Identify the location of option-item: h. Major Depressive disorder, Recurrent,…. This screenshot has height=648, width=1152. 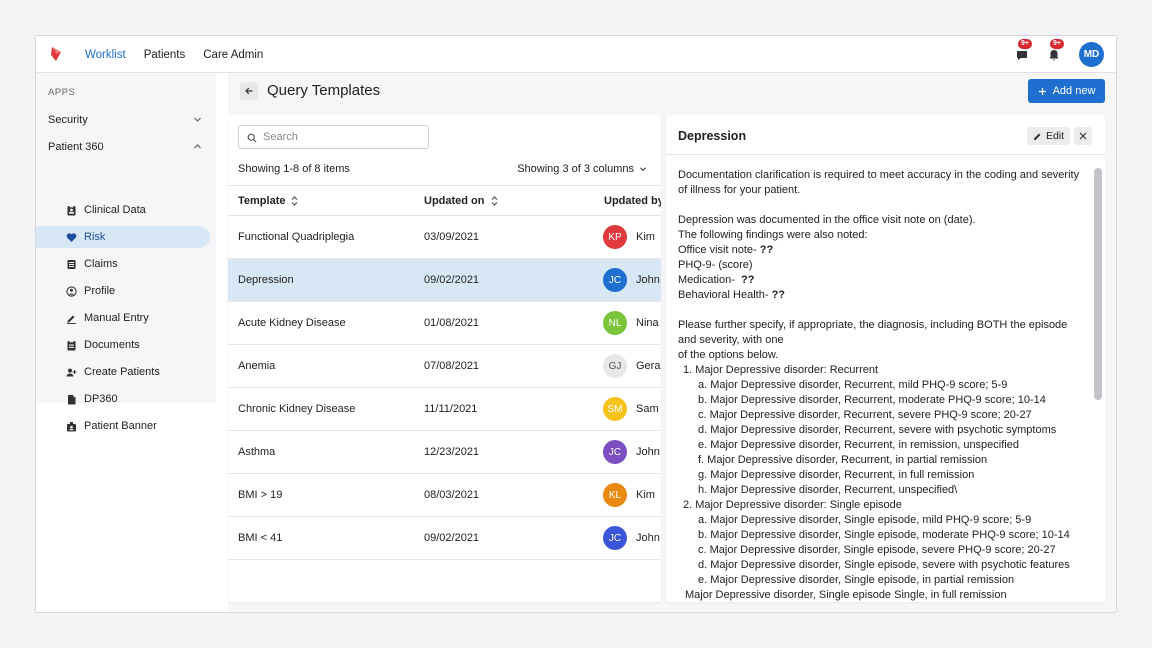
(828, 490).